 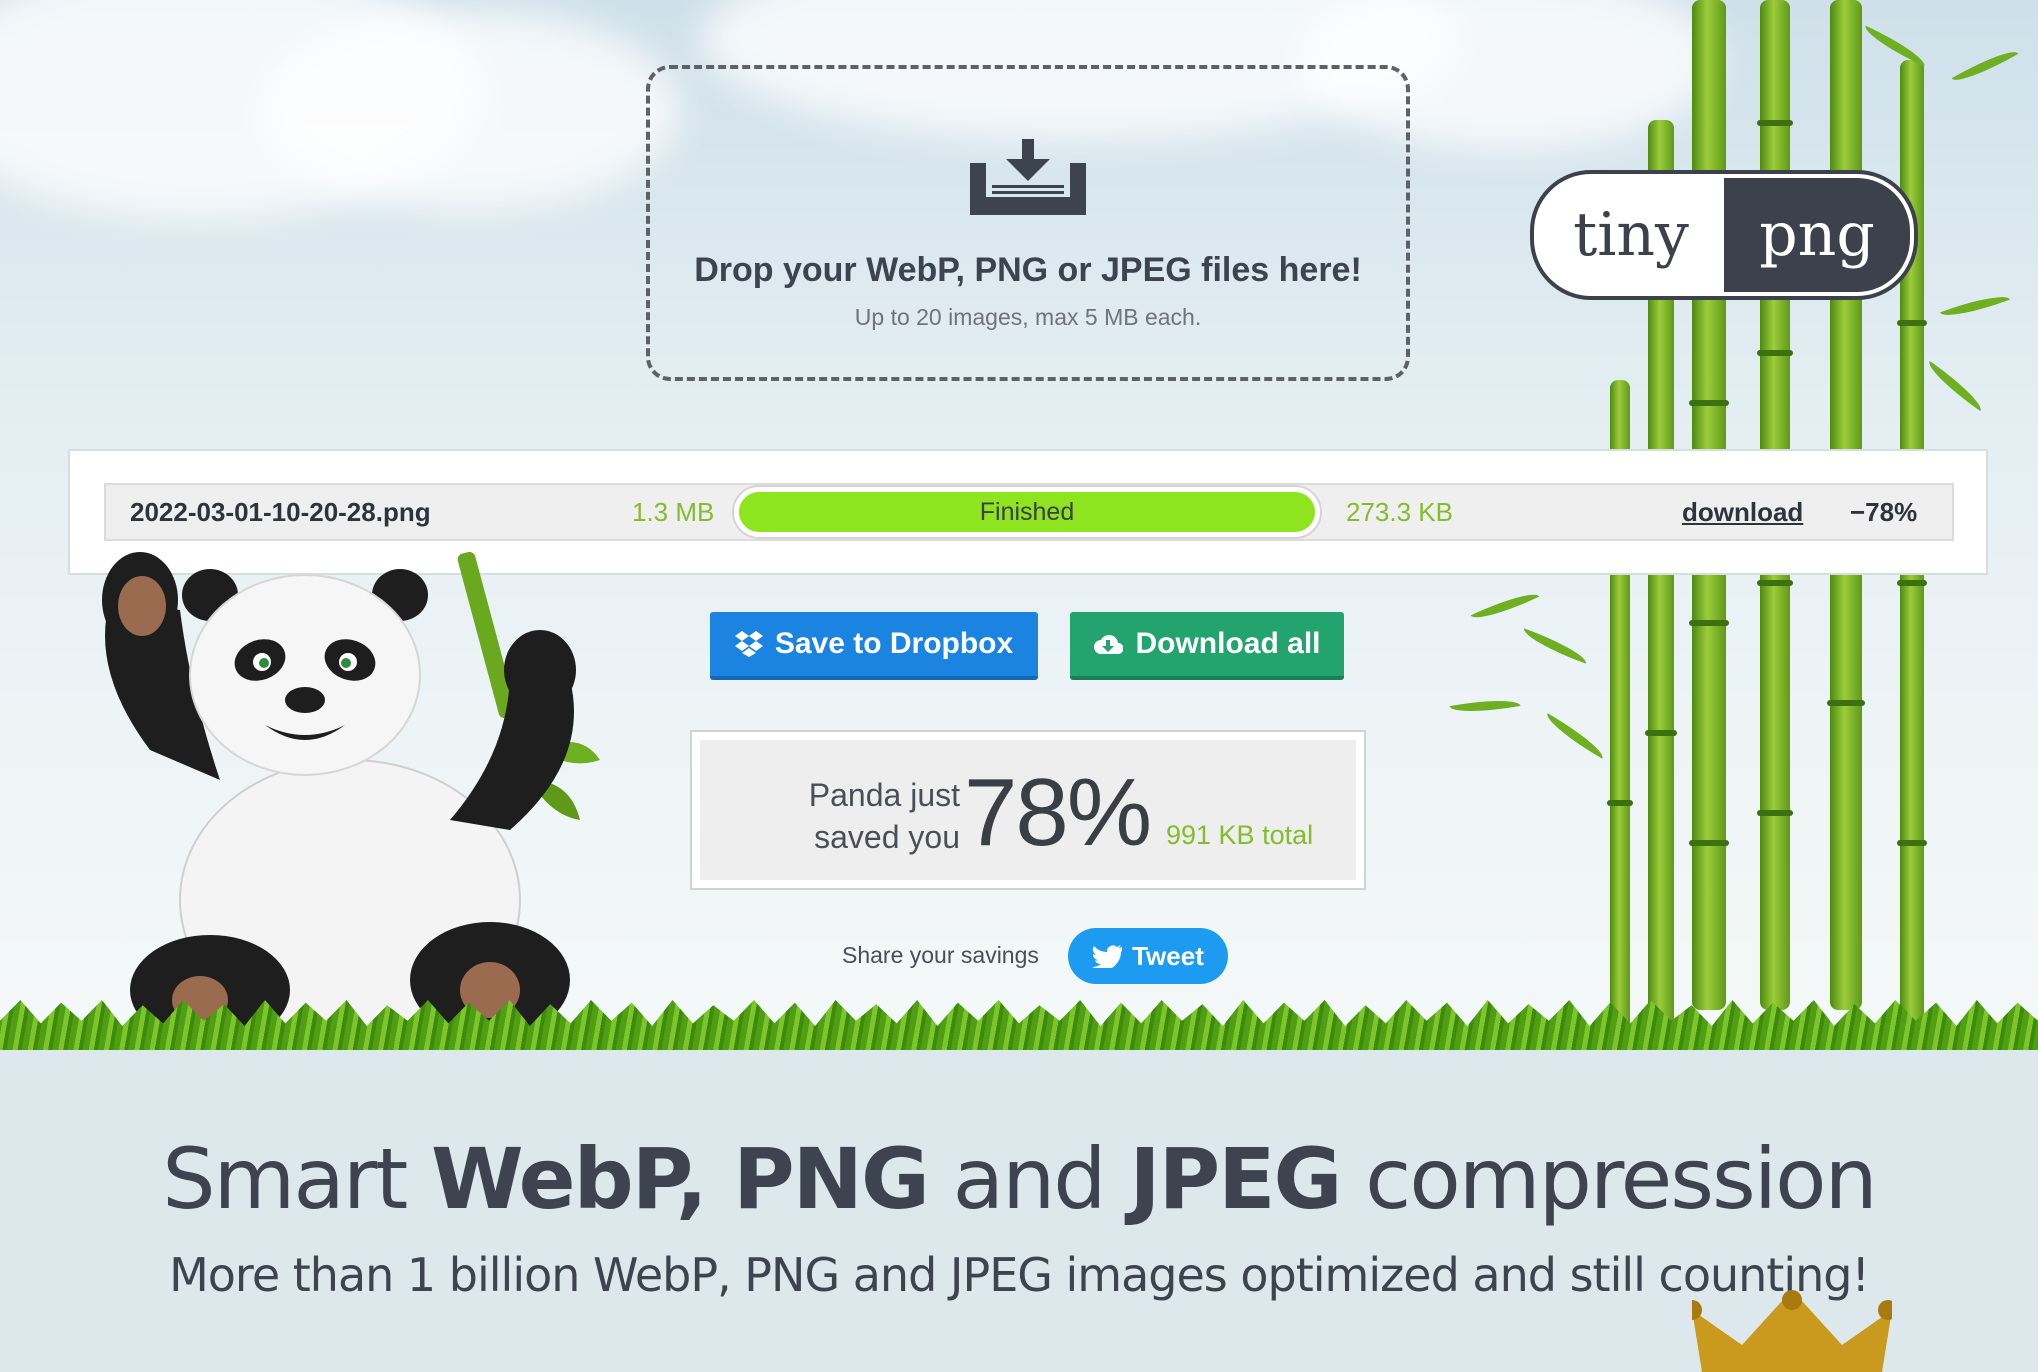 What do you see at coordinates (1107, 956) in the screenshot?
I see `twitter-bird-icon` at bounding box center [1107, 956].